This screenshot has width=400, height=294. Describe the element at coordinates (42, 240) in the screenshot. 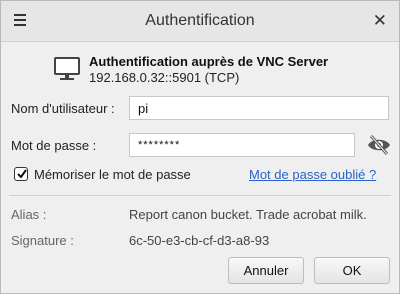

I see `signature-label: Signature :` at that location.